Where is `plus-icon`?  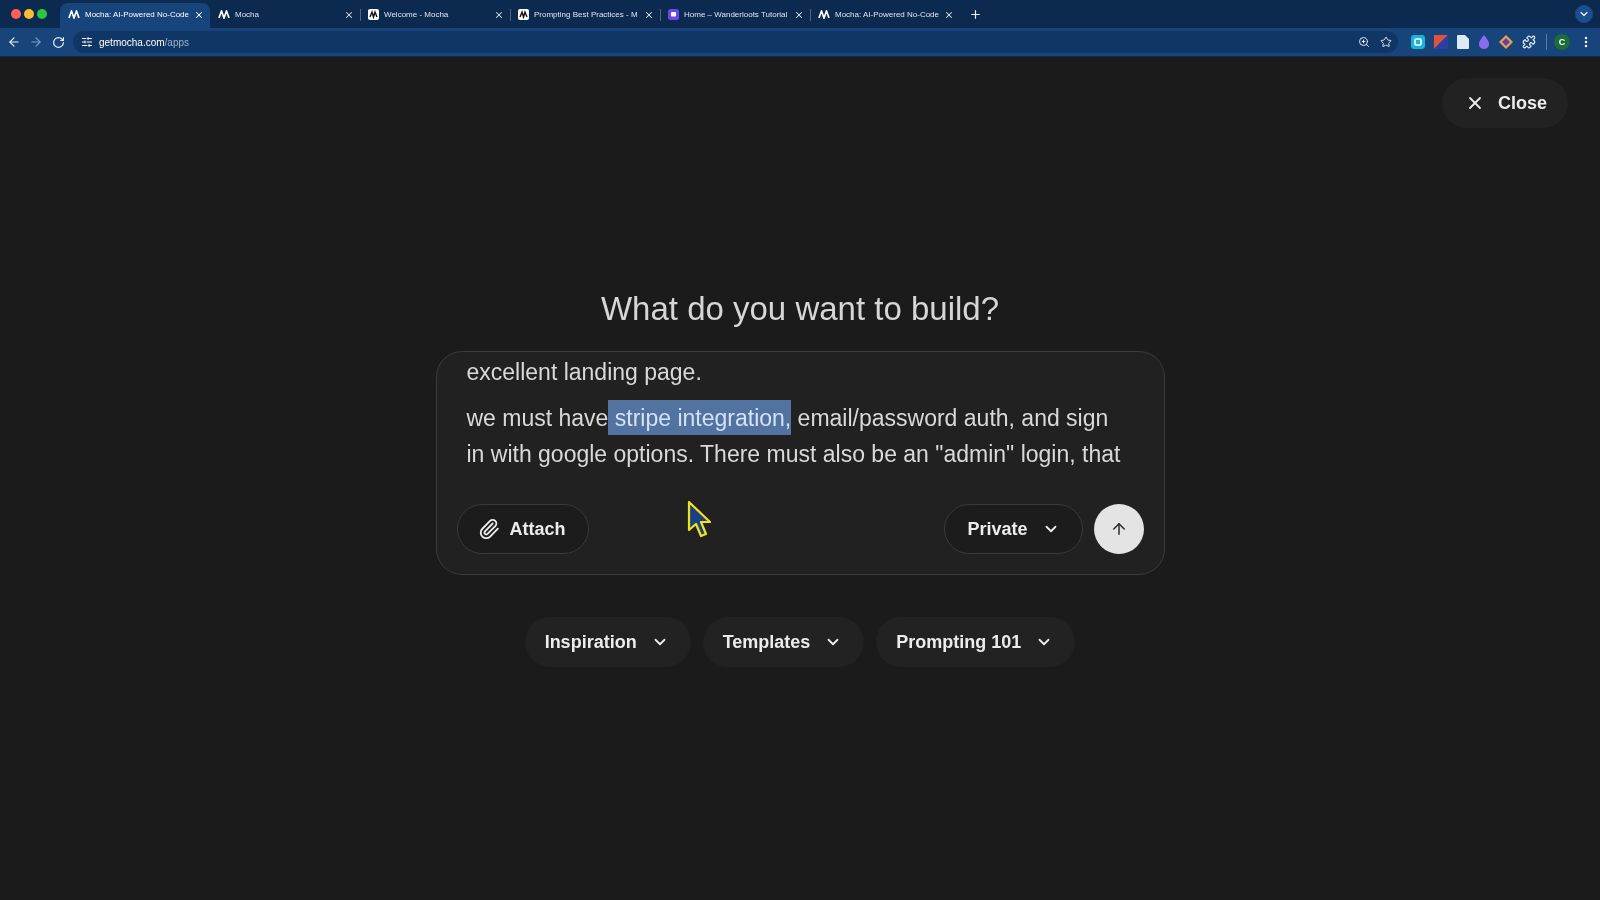 plus-icon is located at coordinates (975, 14).